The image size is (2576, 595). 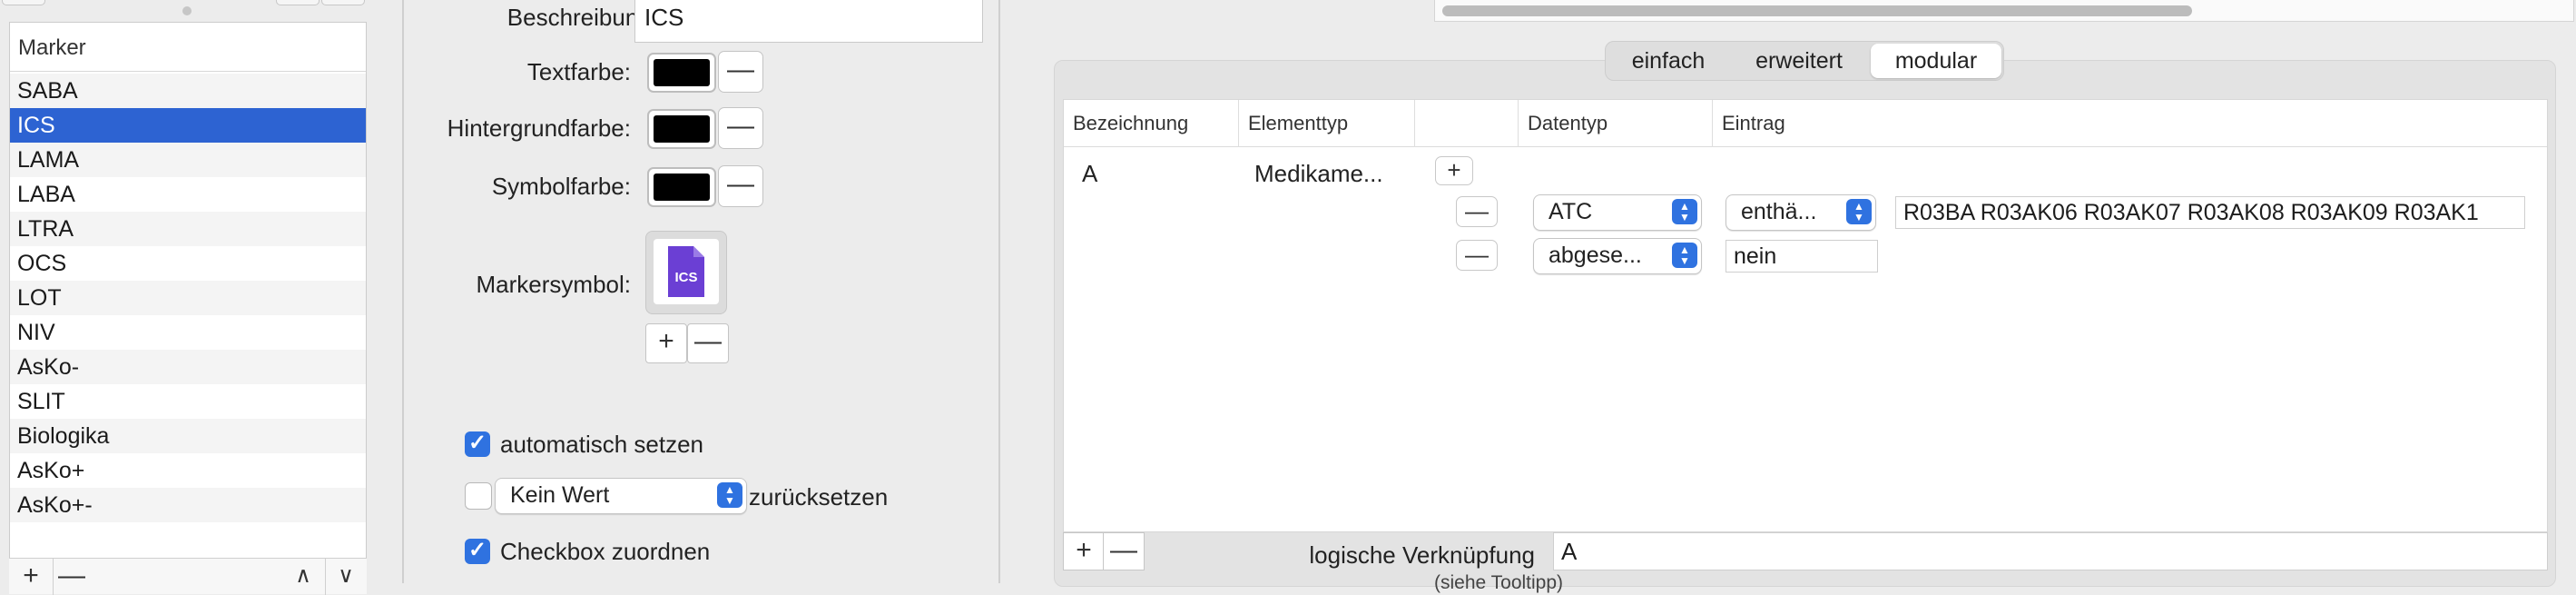 I want to click on list-item: ICS, so click(x=188, y=125).